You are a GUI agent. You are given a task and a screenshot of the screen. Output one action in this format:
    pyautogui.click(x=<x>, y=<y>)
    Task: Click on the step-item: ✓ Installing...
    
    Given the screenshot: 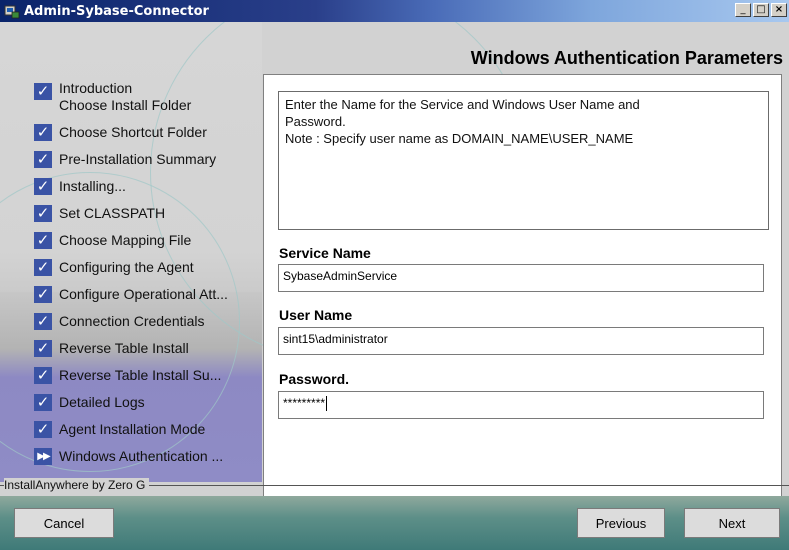 What is the action you would take?
    pyautogui.click(x=80, y=186)
    